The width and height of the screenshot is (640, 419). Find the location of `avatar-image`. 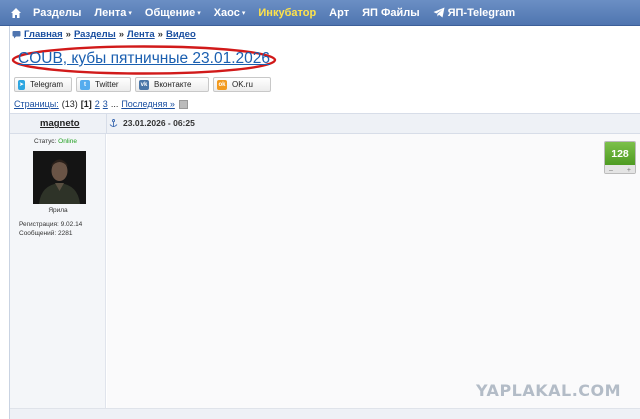

avatar-image is located at coordinates (59, 177).